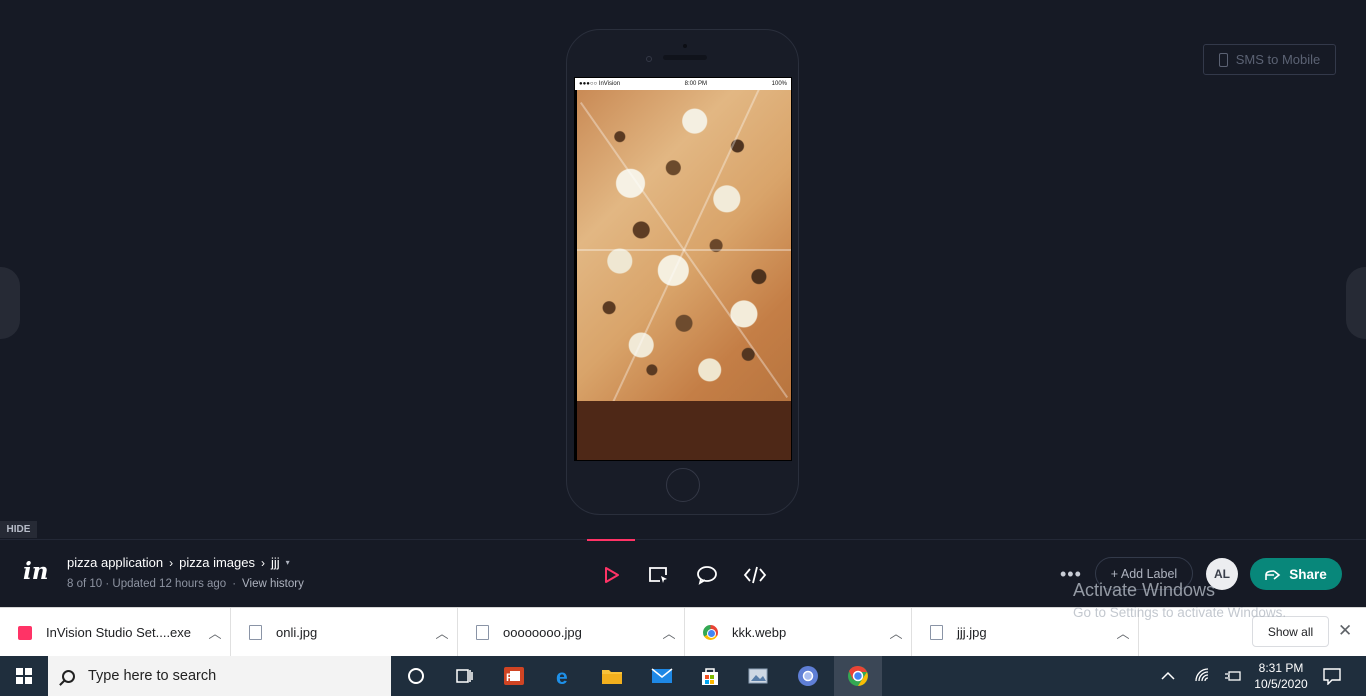 The height and width of the screenshot is (696, 1366). I want to click on download-item: oooooooo.jpg ︿, so click(571, 632).